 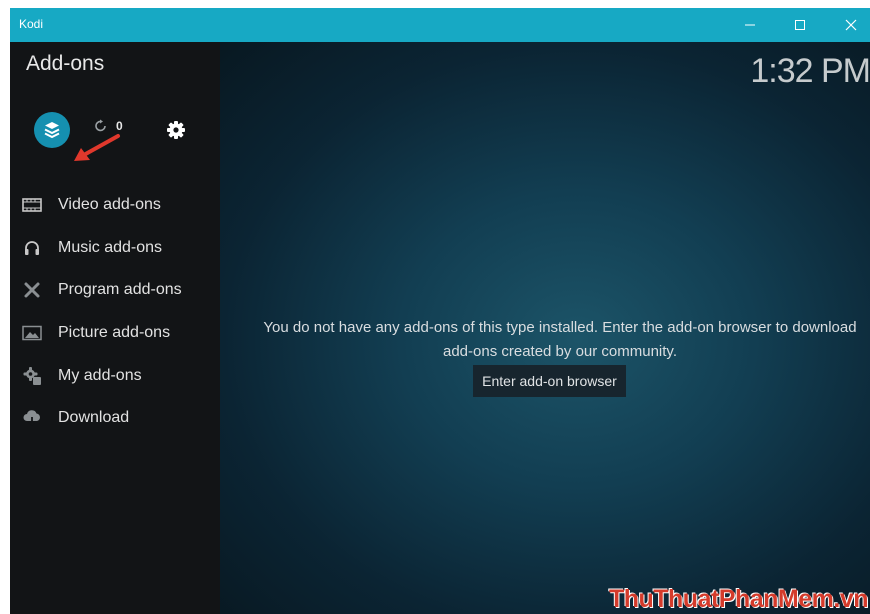 What do you see at coordinates (32, 205) in the screenshot?
I see `film-icon` at bounding box center [32, 205].